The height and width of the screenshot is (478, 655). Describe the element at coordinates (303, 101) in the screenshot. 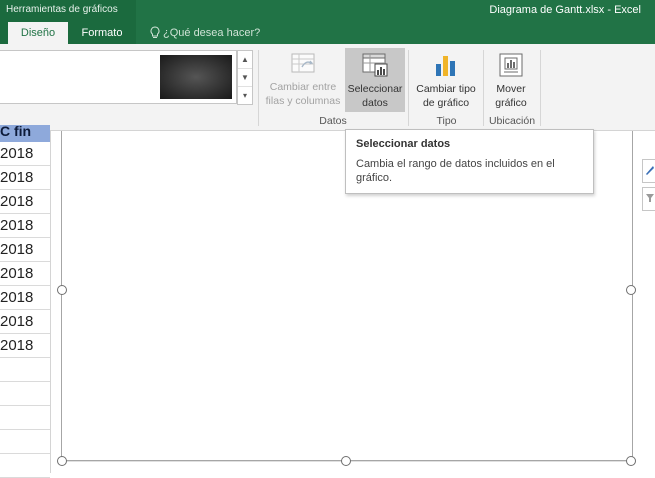

I see `switch-row-column-line2: filas y columnas` at that location.